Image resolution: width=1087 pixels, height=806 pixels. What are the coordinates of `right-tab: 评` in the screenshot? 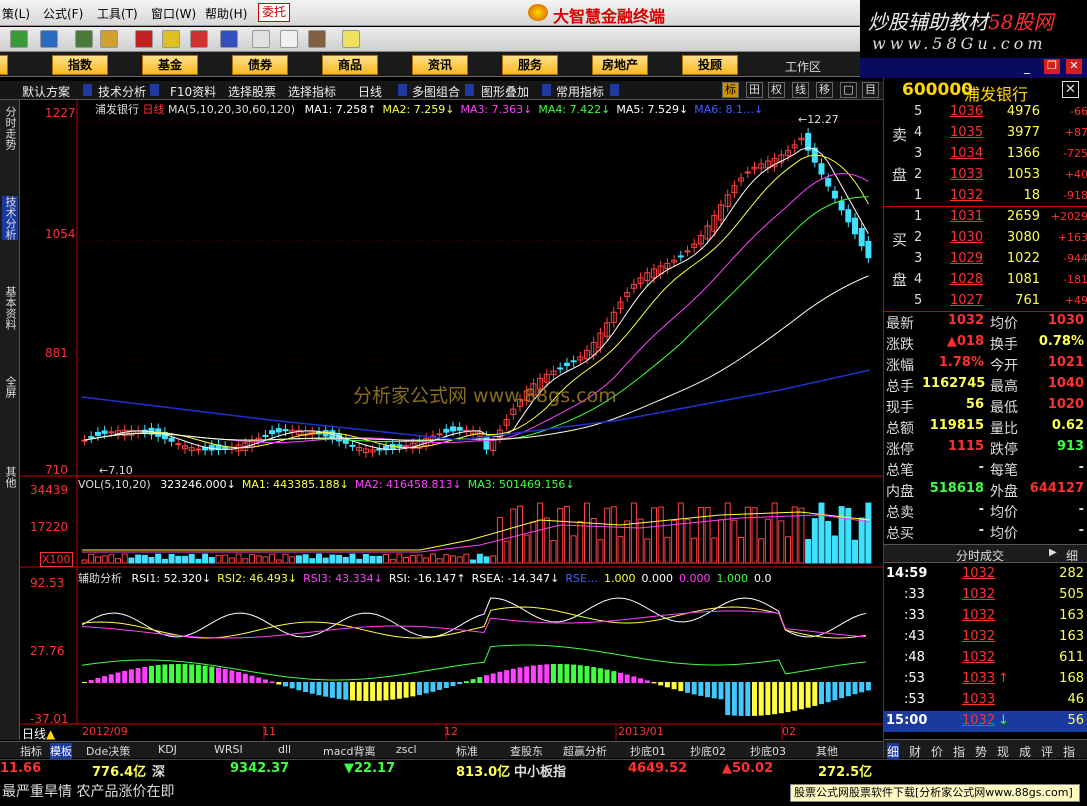 It's located at (1047, 751).